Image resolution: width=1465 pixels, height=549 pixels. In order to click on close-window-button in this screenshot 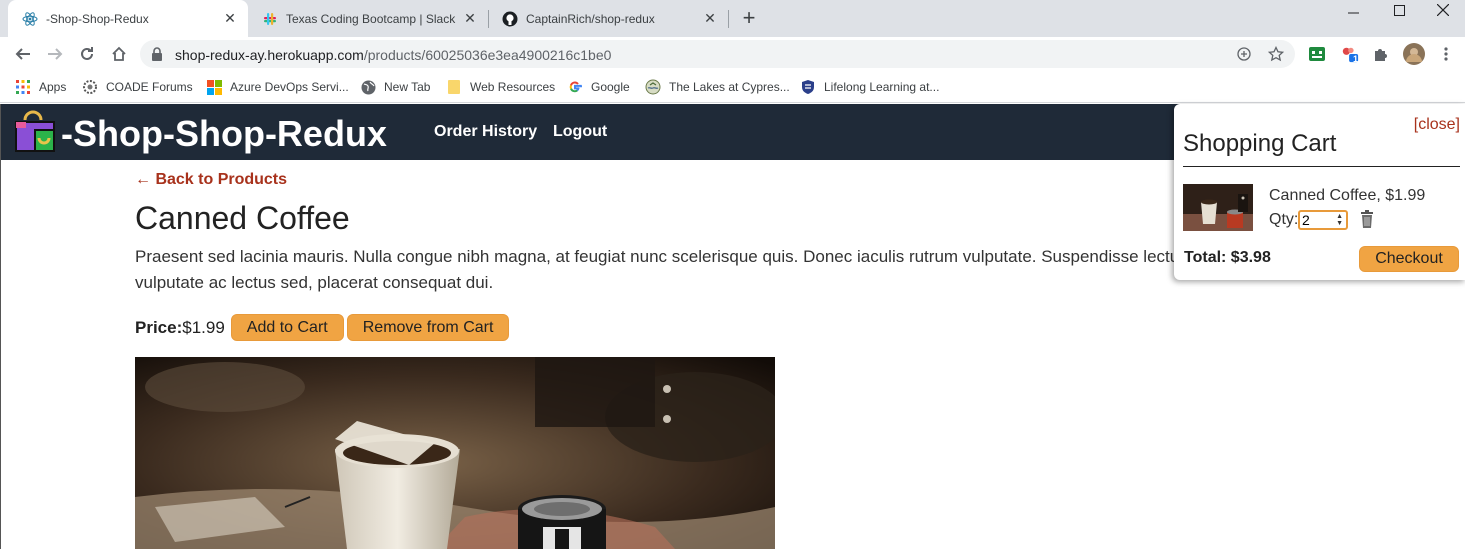, I will do `click(1442, 10)`.